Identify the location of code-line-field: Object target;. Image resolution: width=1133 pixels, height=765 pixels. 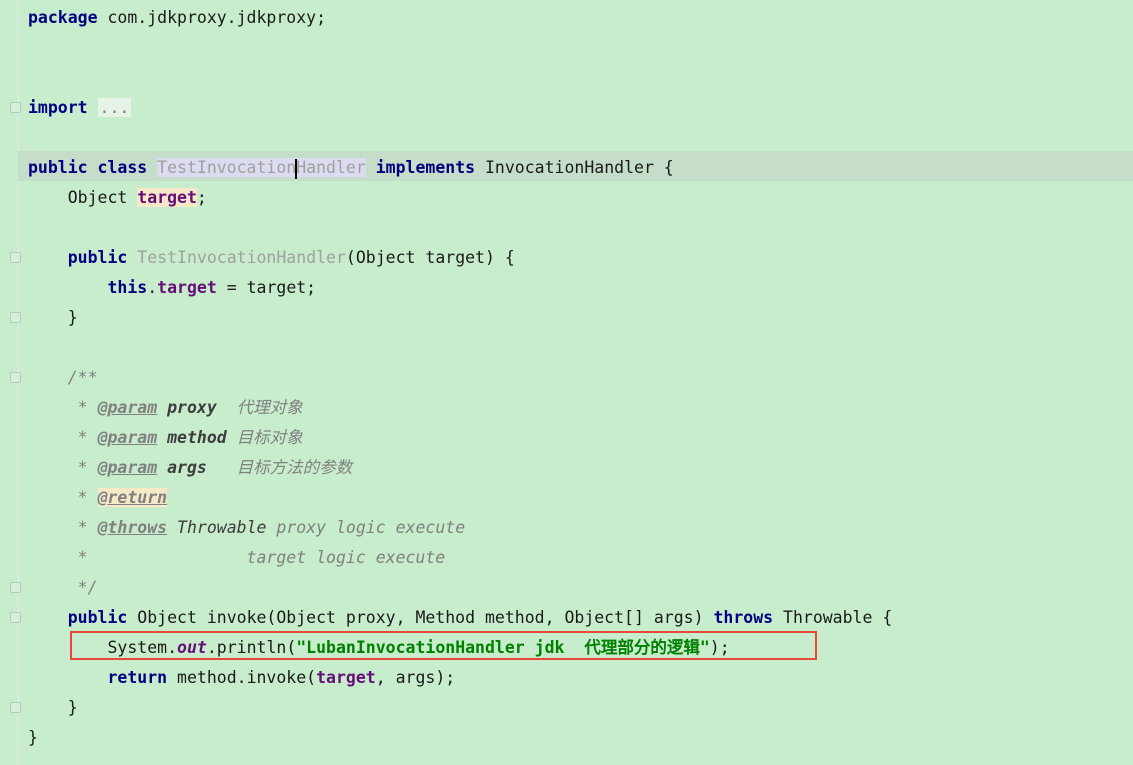
(117, 198).